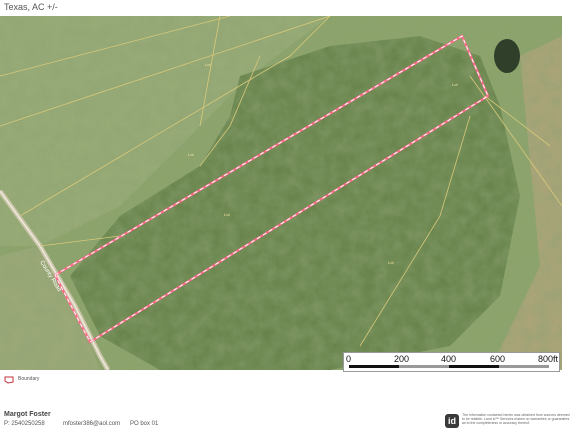 Image resolution: width=576 pixels, height=432 pixels. Describe the element at coordinates (24, 424) in the screenshot. I see `agent-phone: P: 2540250258` at that location.